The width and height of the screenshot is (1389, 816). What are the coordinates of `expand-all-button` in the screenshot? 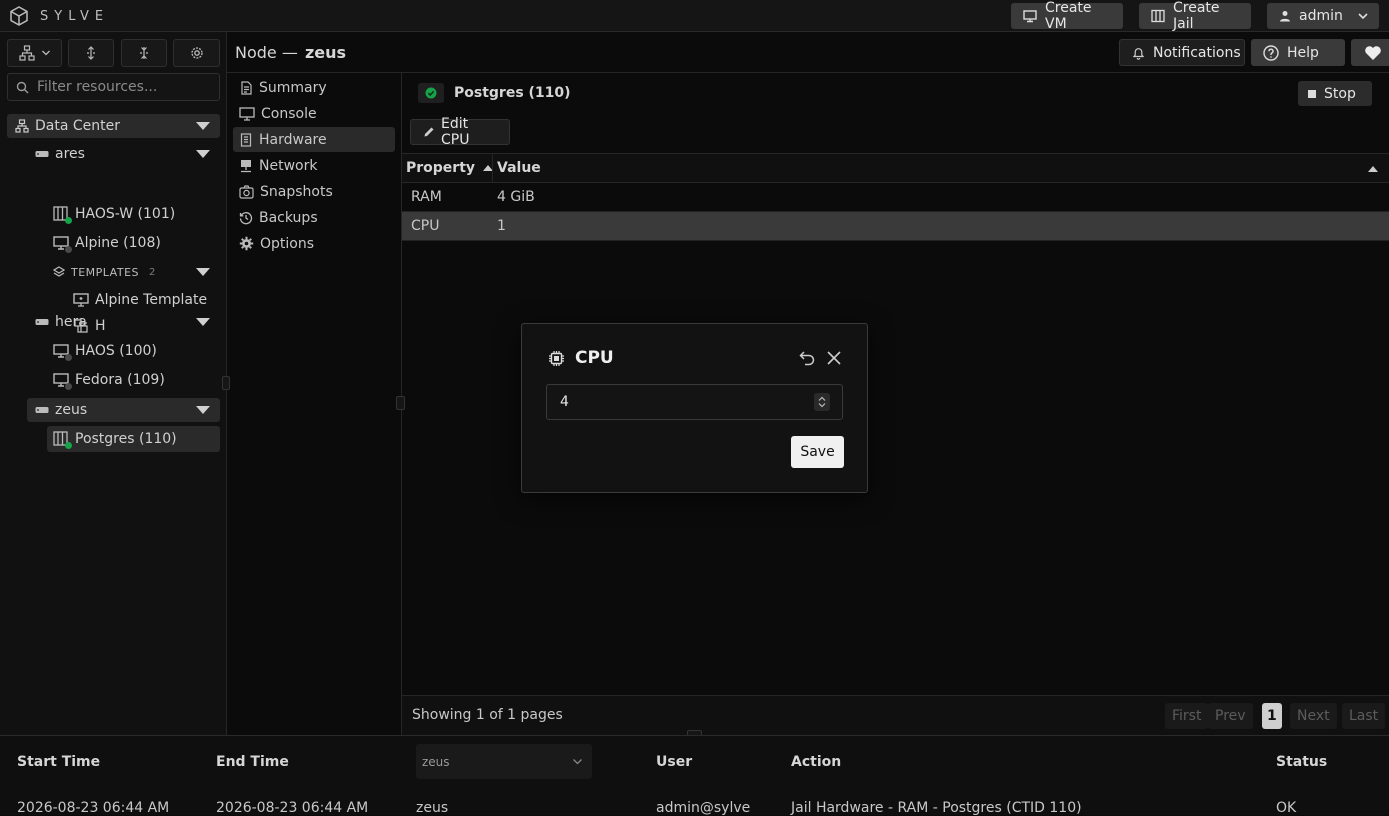 It's located at (91, 53).